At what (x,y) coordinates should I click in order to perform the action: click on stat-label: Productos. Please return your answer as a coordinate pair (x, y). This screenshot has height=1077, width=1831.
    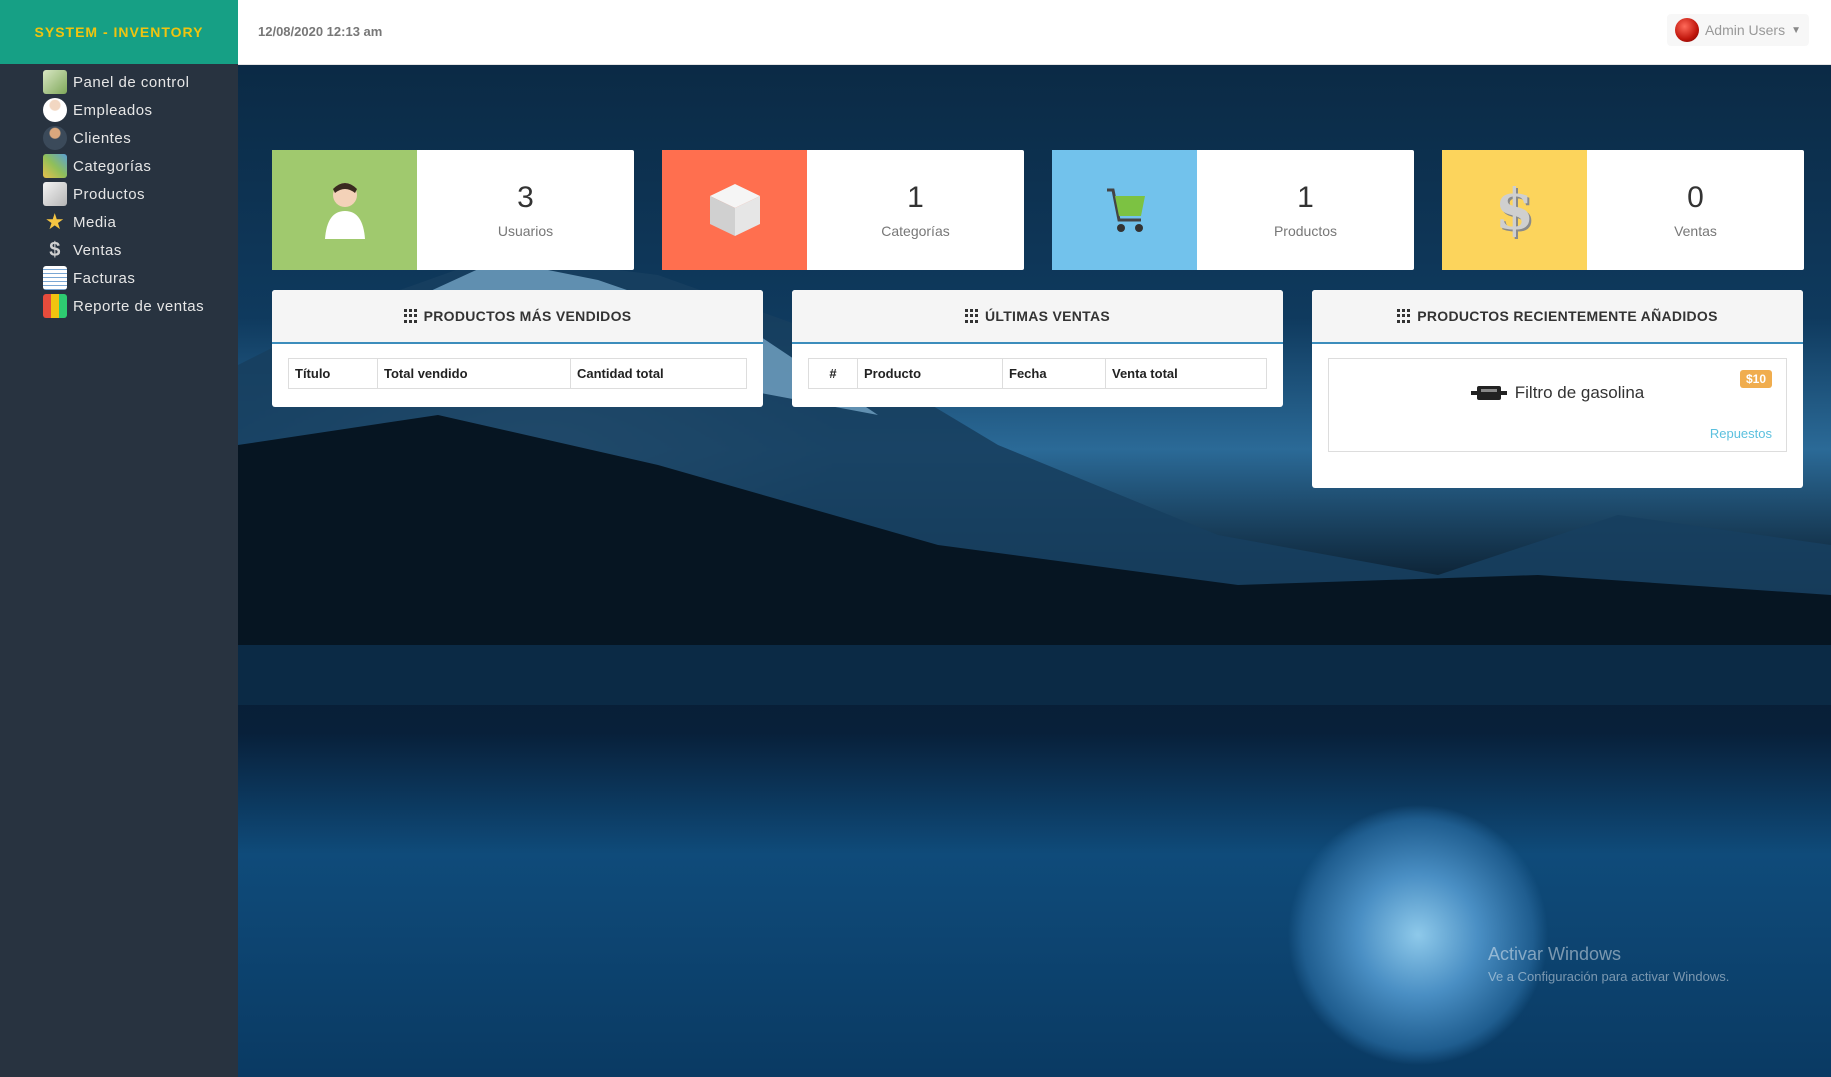
    Looking at the image, I should click on (1305, 231).